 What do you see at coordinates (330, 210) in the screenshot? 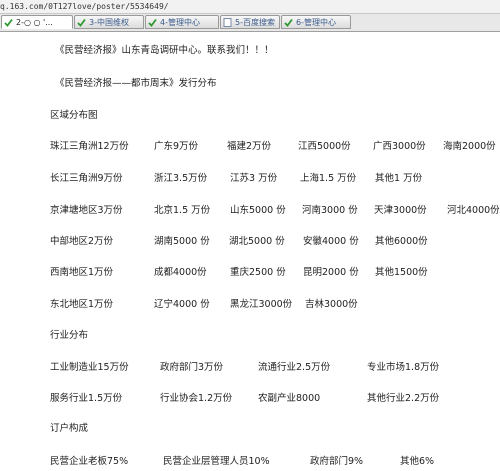
I see `region-cell: 河南3000 份` at bounding box center [330, 210].